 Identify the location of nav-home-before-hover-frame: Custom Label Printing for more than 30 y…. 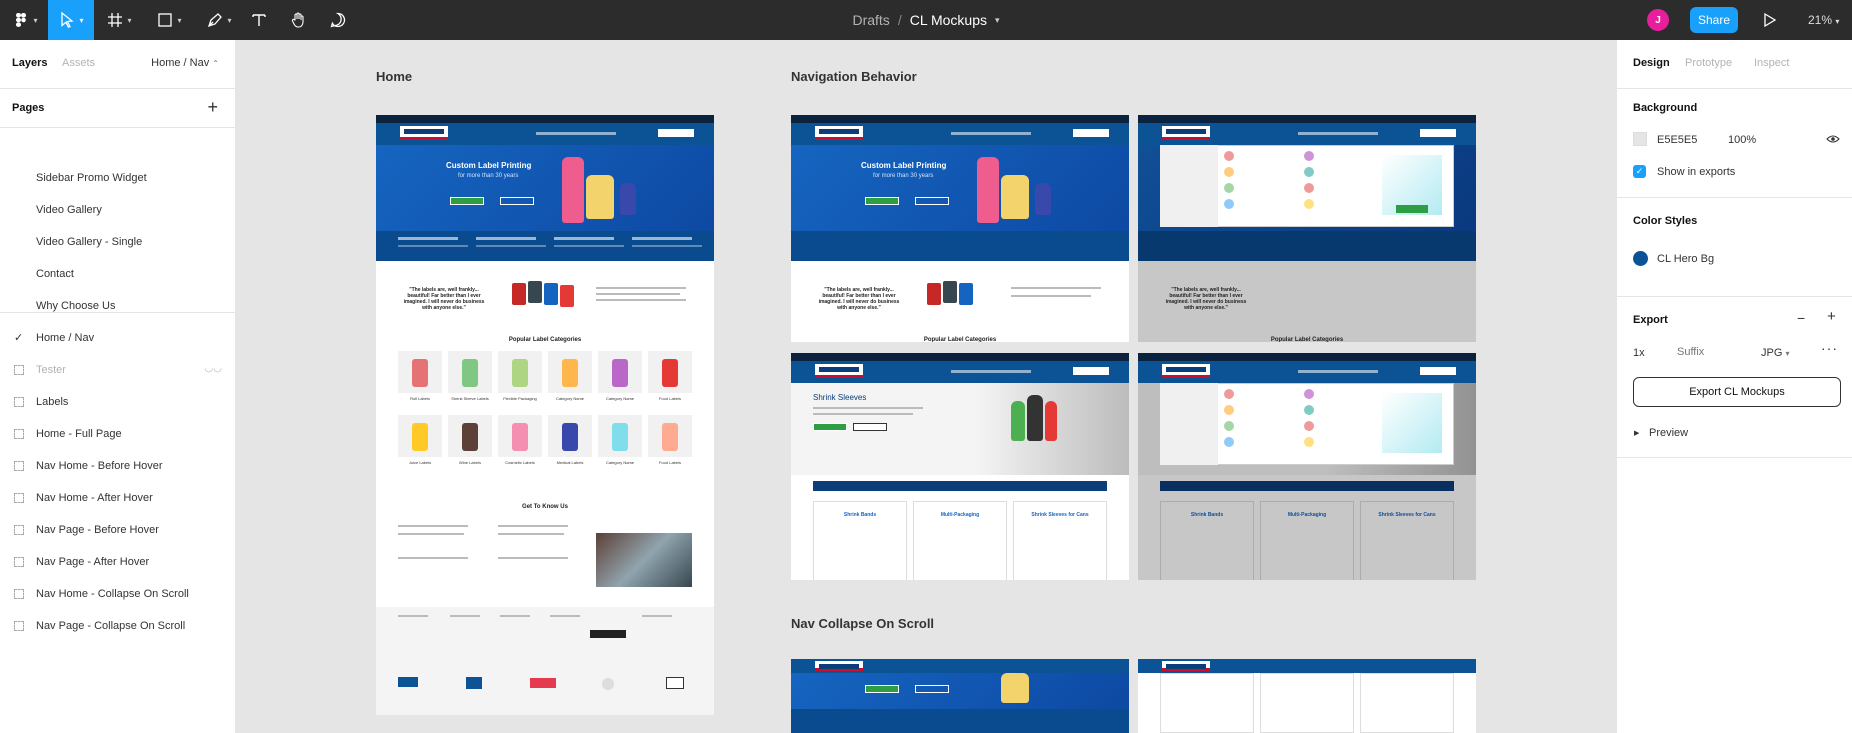
(960, 228).